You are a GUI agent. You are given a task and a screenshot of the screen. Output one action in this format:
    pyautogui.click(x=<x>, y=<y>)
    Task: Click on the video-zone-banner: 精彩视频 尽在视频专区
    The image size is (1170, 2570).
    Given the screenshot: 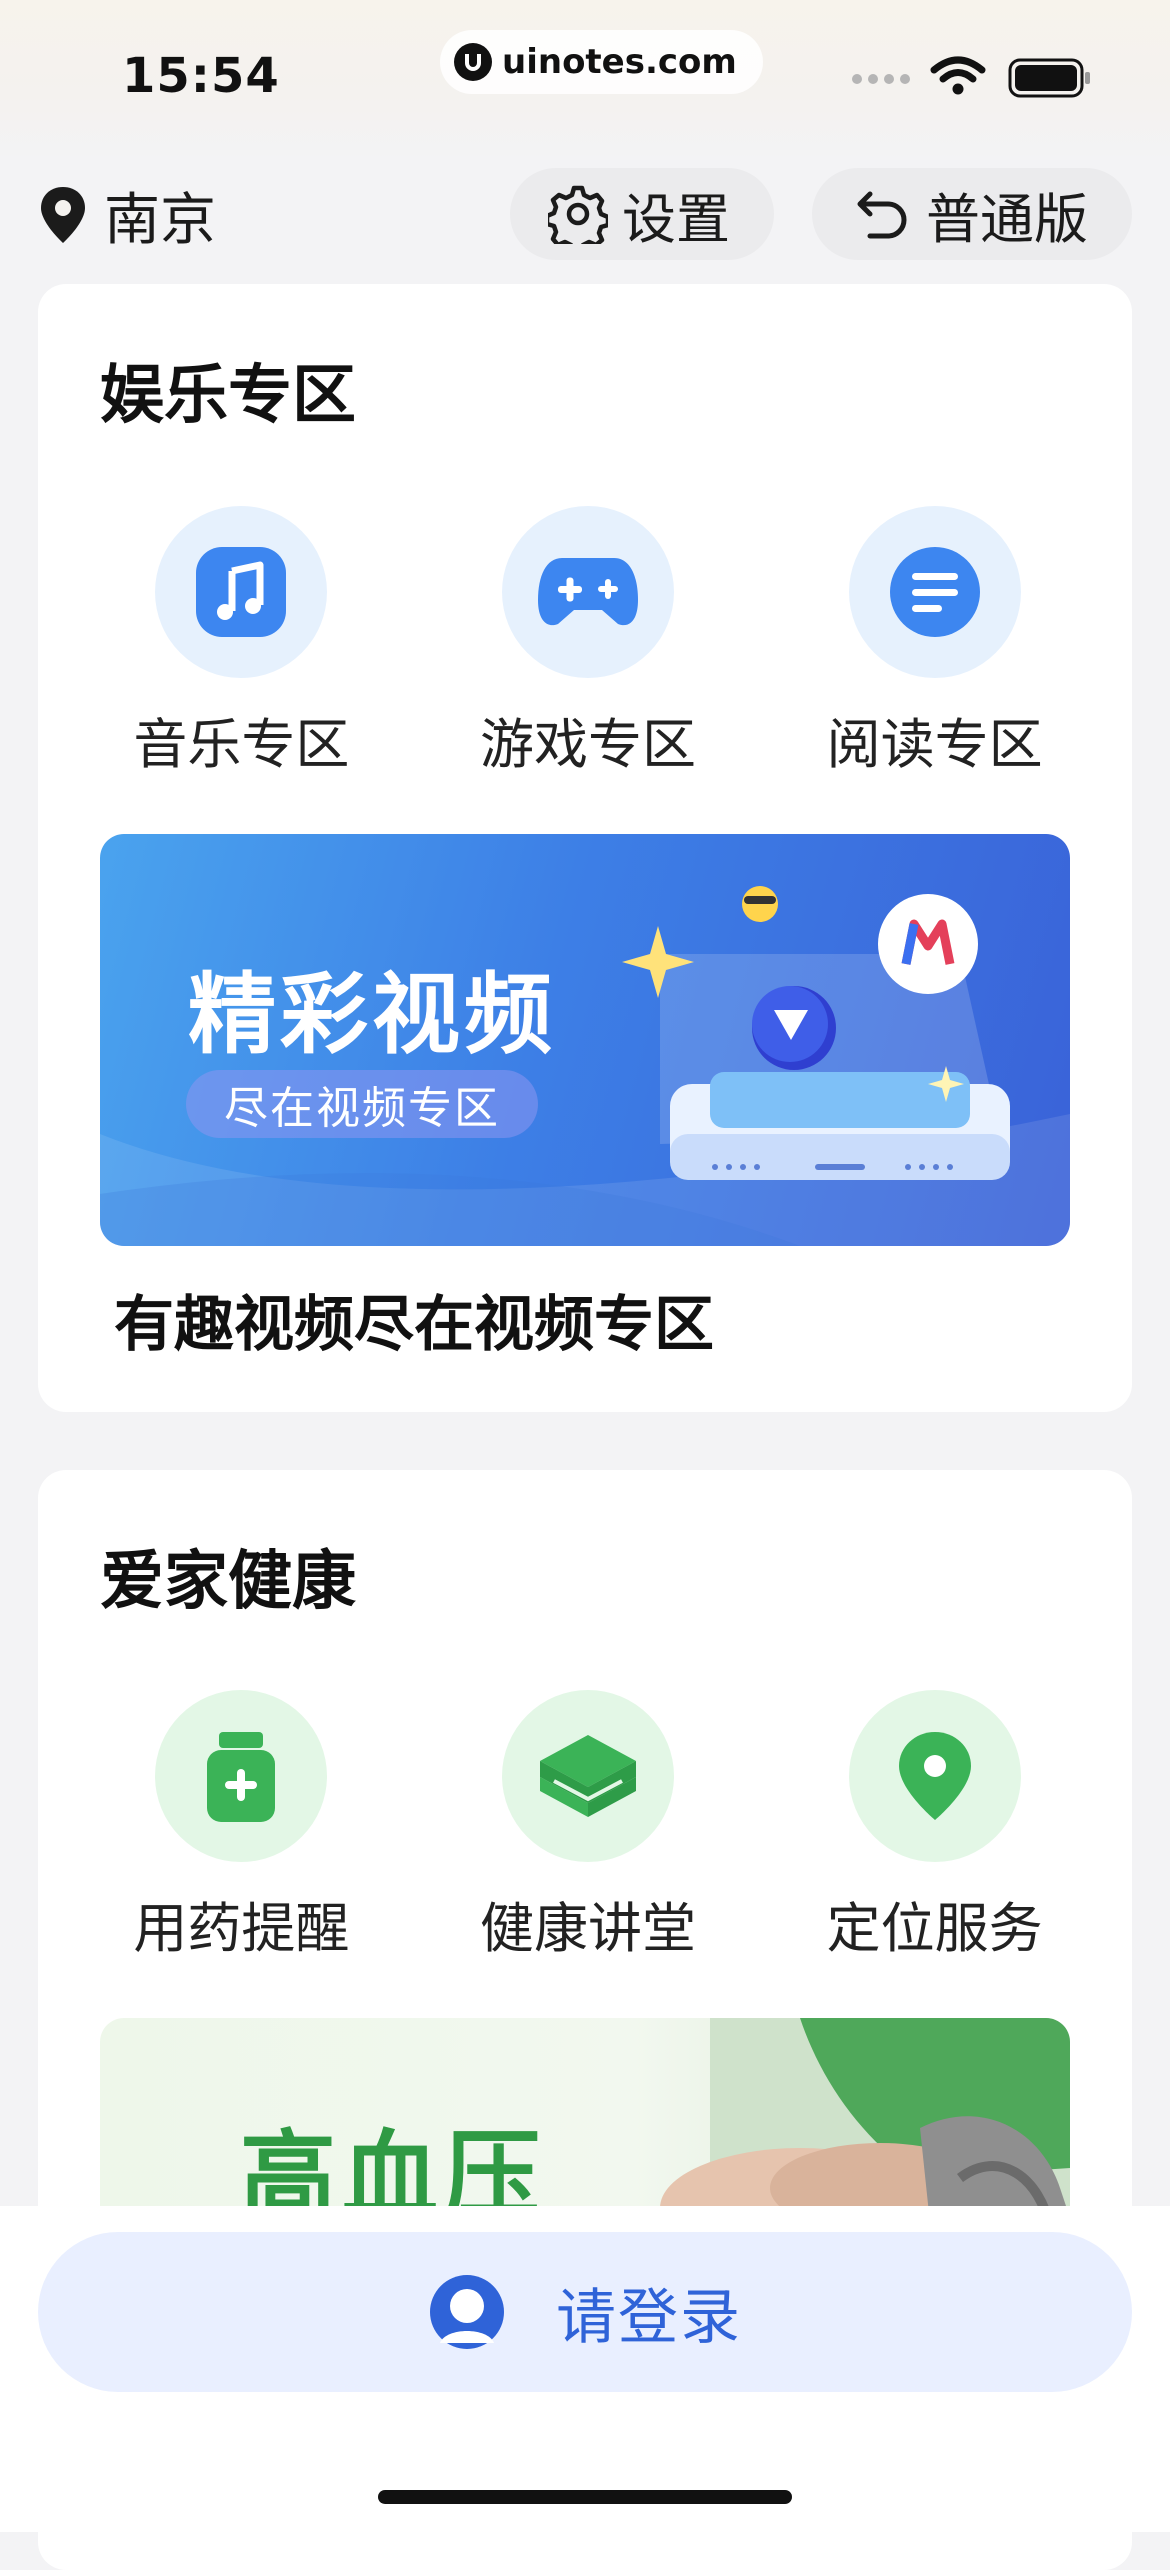 What is the action you would take?
    pyautogui.click(x=585, y=1040)
    